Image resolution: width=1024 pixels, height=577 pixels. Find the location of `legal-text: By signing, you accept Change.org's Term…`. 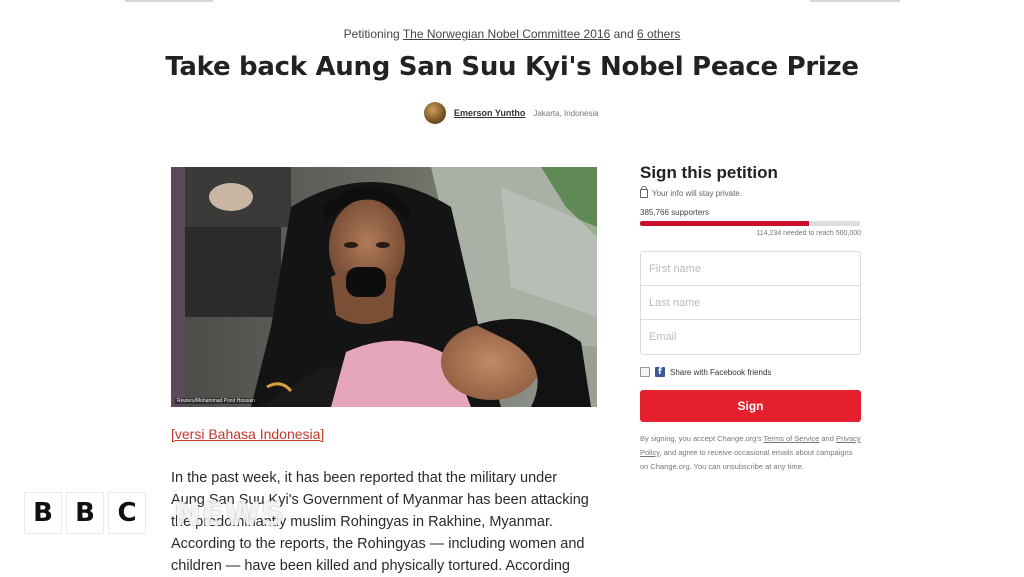

legal-text: By signing, you accept Change.org's Term… is located at coordinates (750, 453).